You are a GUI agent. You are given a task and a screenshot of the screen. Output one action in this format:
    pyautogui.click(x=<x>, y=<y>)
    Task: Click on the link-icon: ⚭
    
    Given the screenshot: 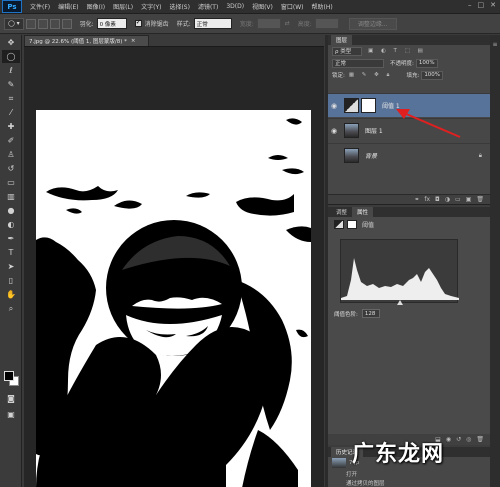 What is the action you would take?
    pyautogui.click(x=416, y=199)
    